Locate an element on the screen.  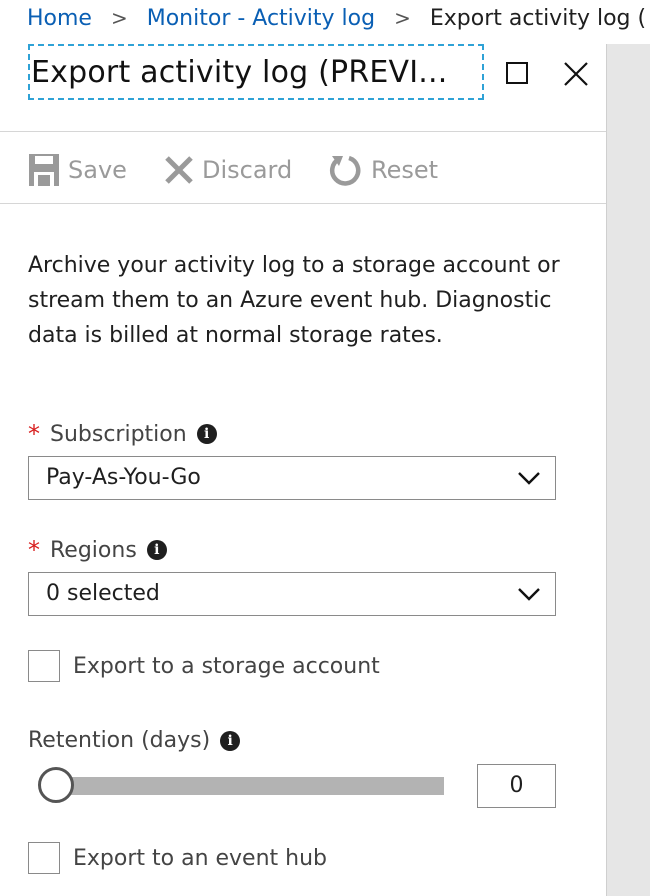
save-label: Save is located at coordinates (97, 170).